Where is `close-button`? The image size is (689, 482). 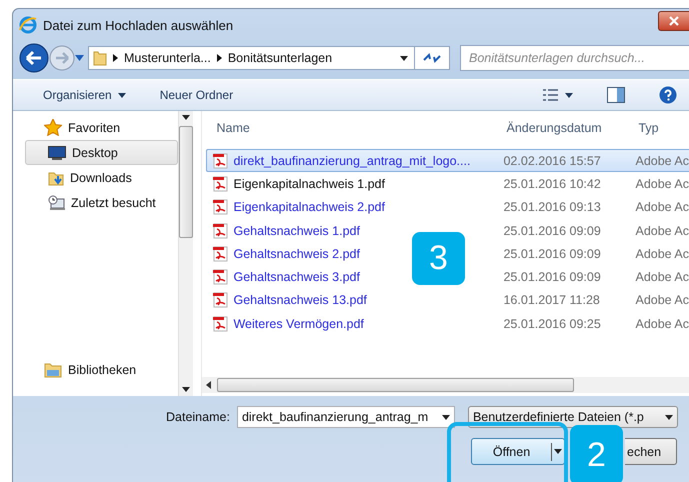
close-button is located at coordinates (673, 21).